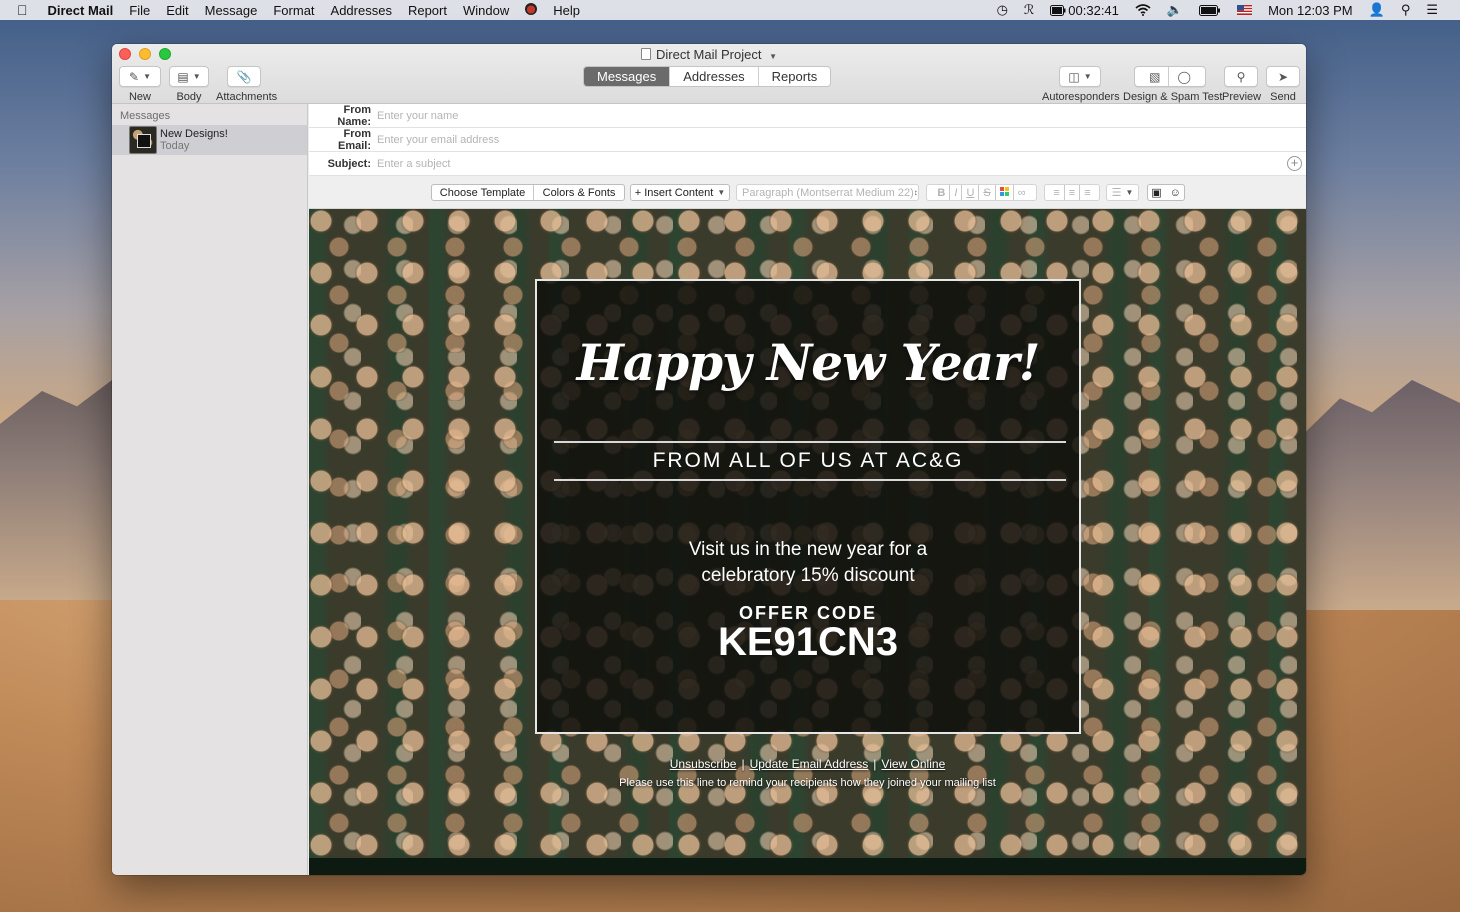 The image size is (1460, 912). Describe the element at coordinates (674, 192) in the screenshot. I see `insert-content-label: + Insert Content` at that location.